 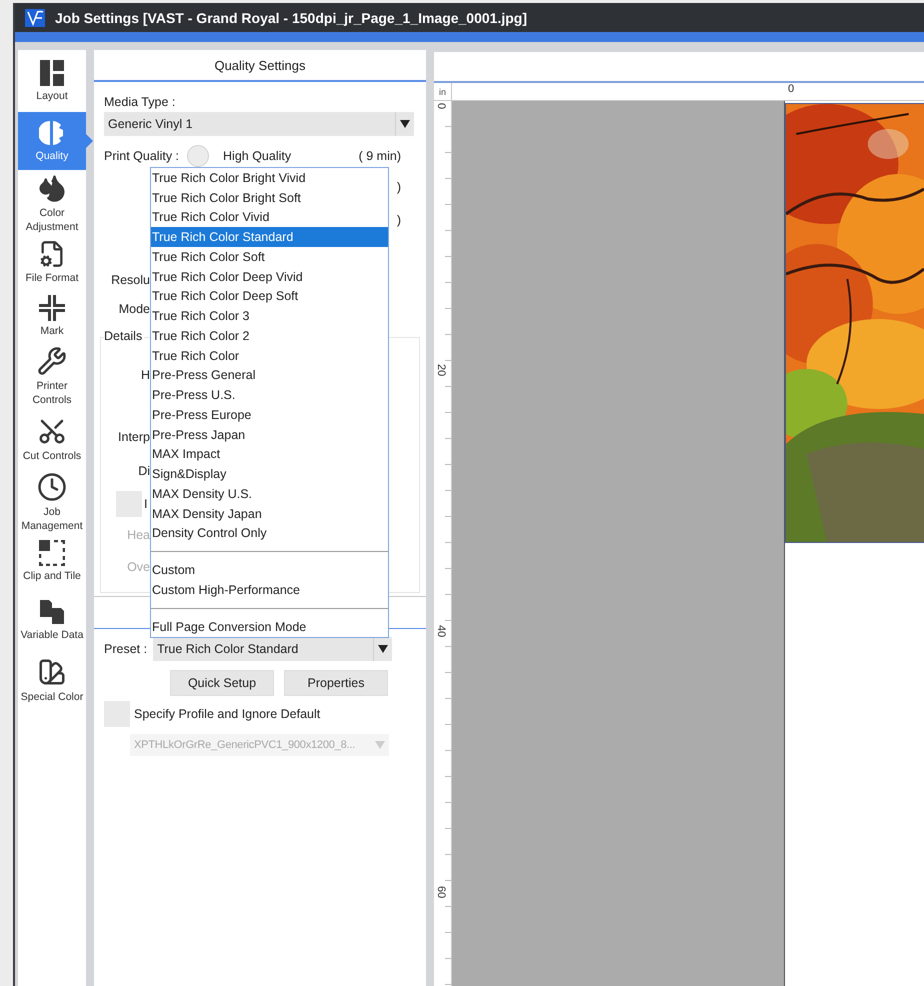 What do you see at coordinates (441, 370) in the screenshot?
I see `ruler-label: 20` at bounding box center [441, 370].